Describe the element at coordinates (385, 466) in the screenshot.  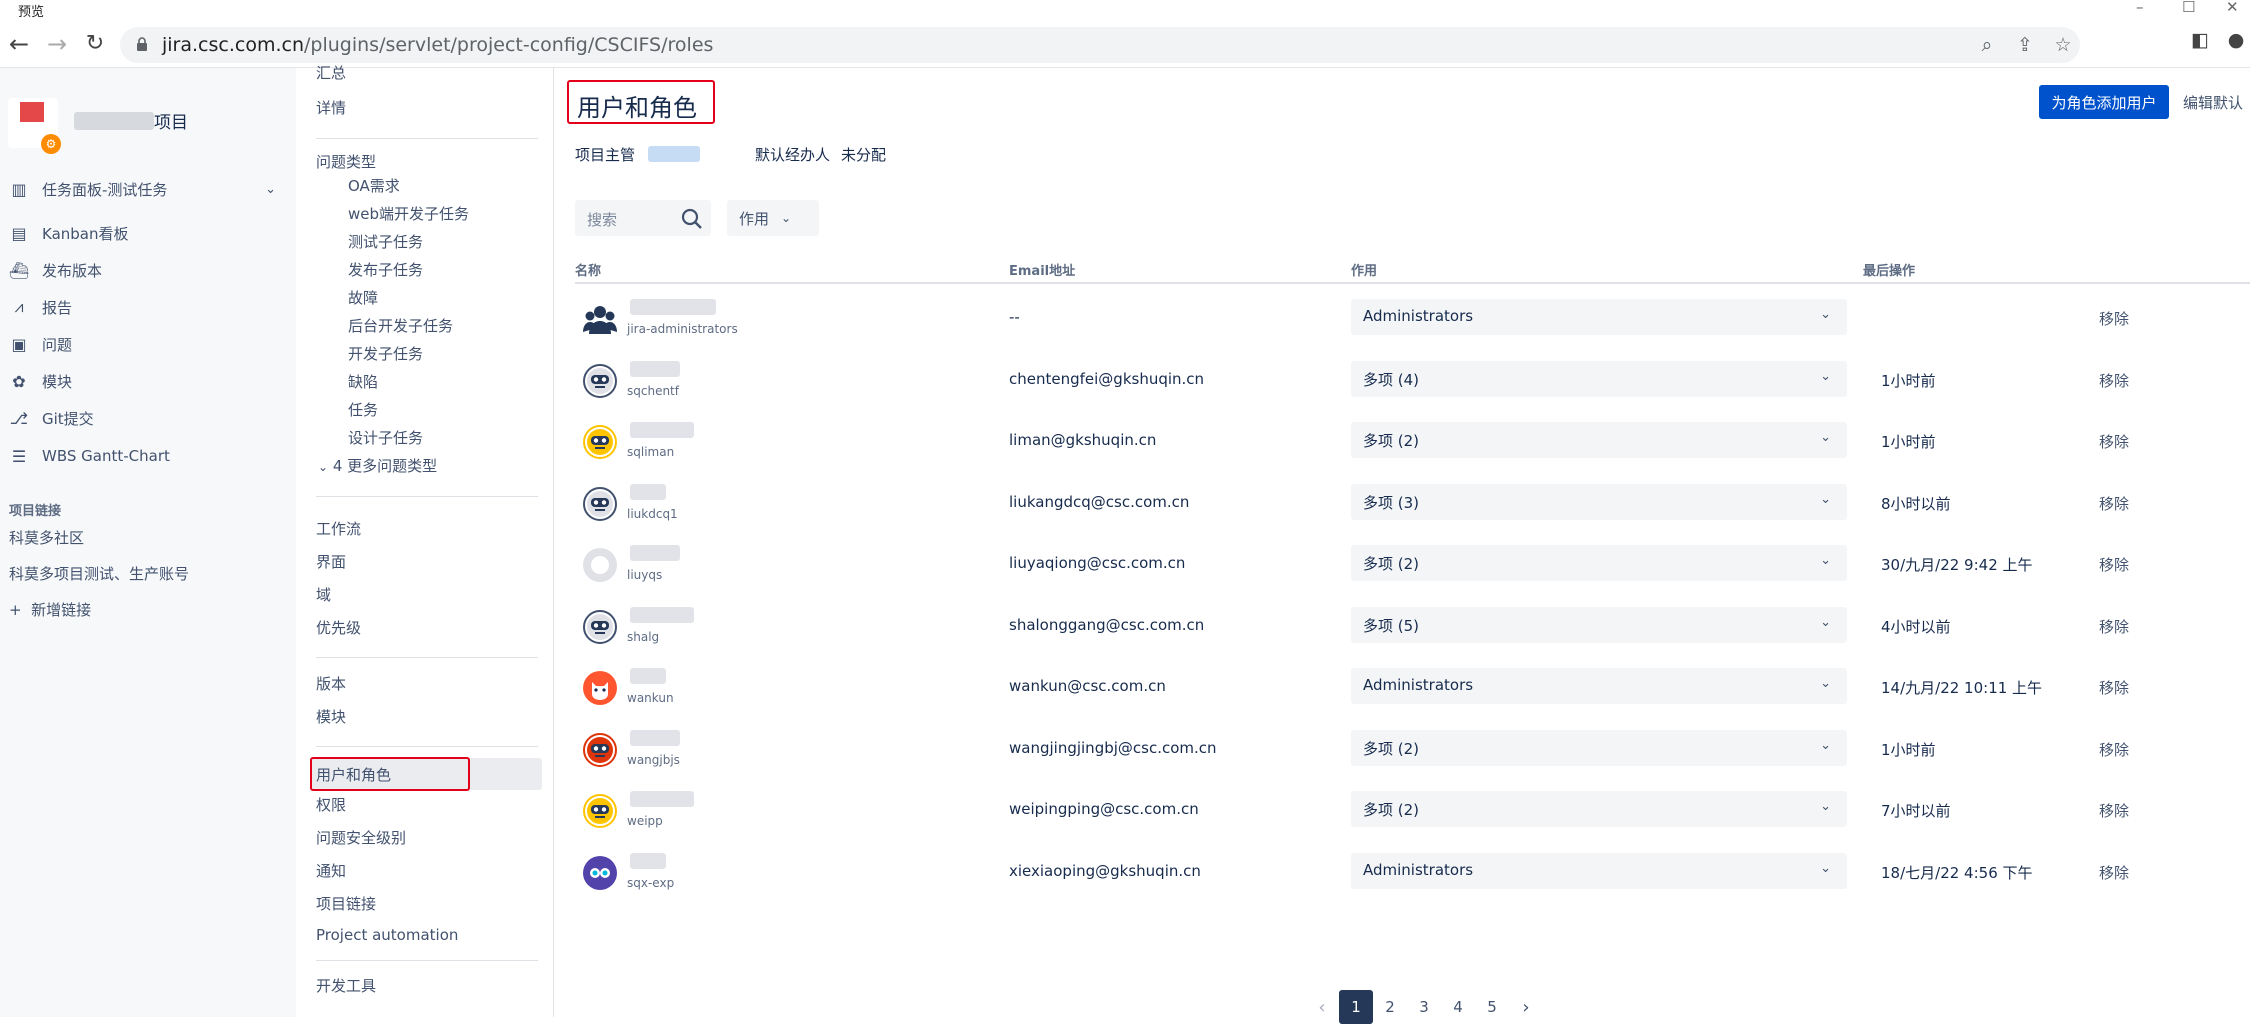
I see `more-issue-types-label: 4 更多问题类型` at that location.